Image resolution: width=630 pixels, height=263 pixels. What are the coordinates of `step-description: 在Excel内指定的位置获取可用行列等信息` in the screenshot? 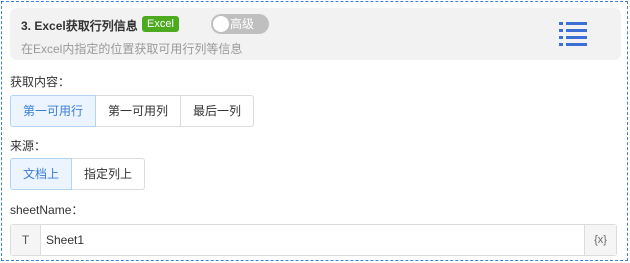 It's located at (132, 49).